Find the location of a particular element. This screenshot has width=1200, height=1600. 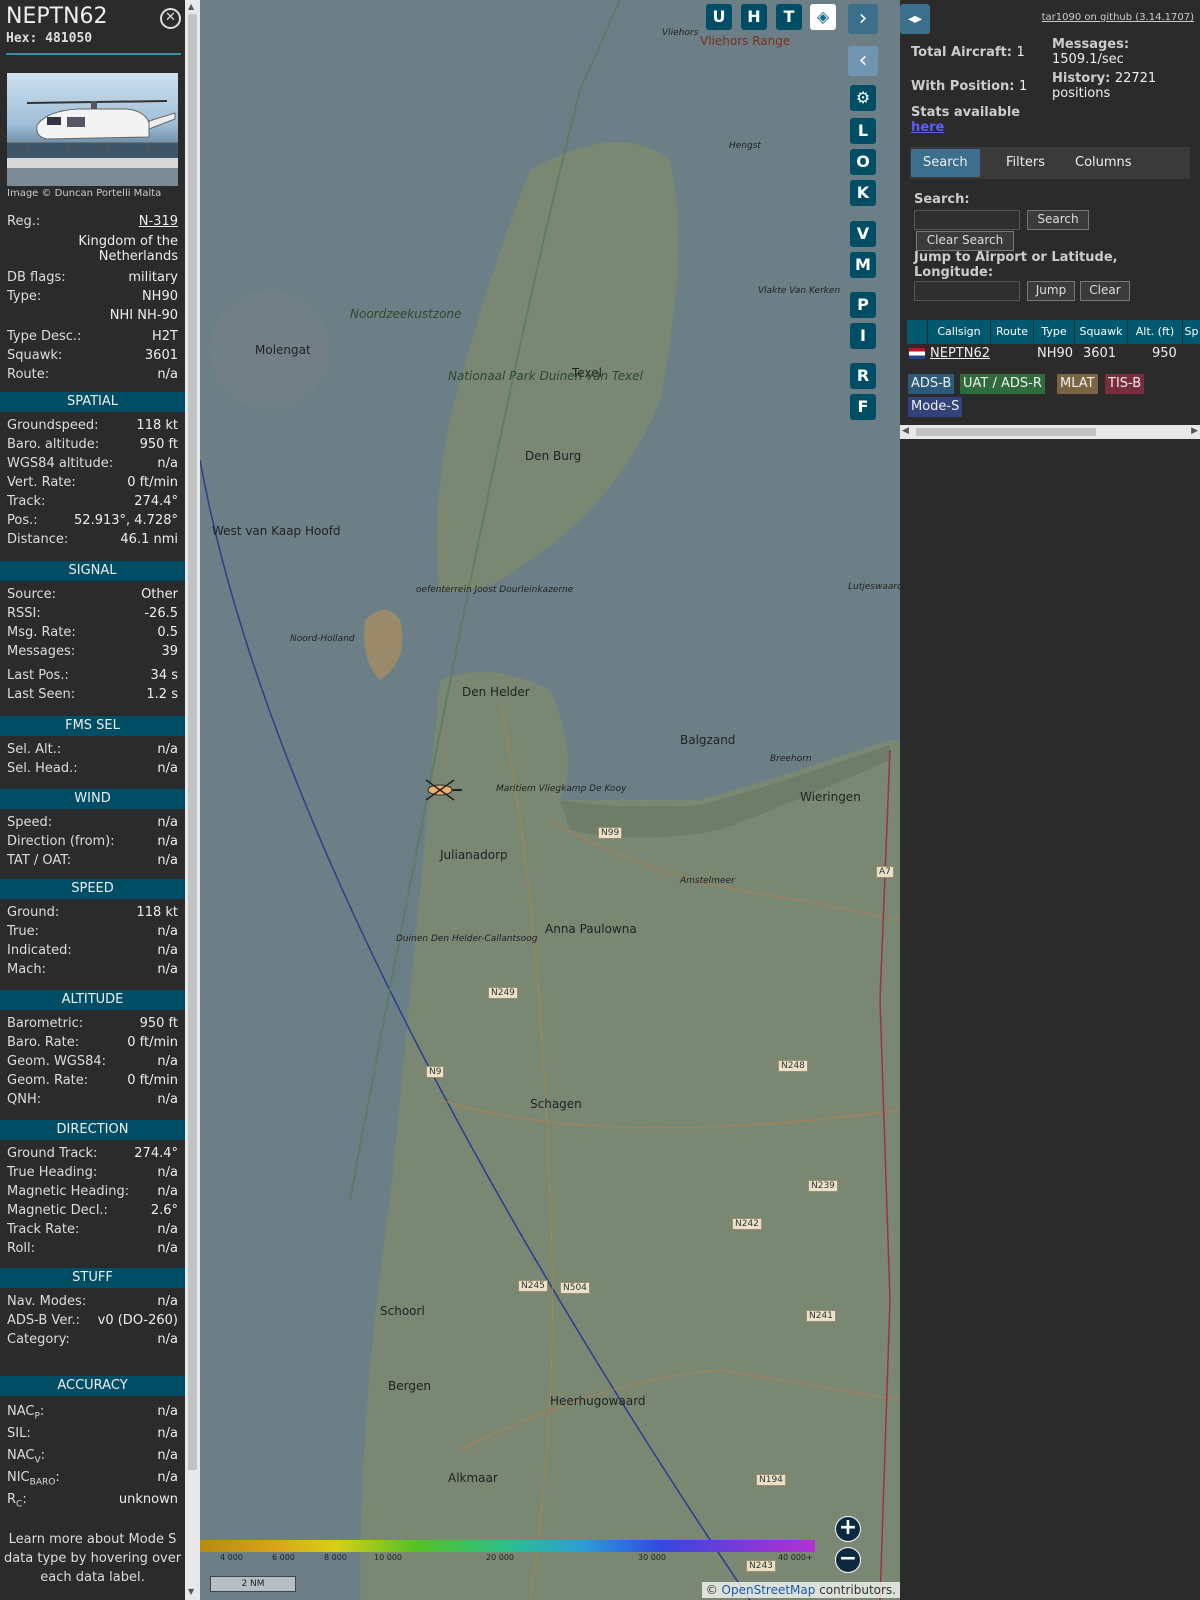

zoom-out-button: − is located at coordinates (848, 1560).